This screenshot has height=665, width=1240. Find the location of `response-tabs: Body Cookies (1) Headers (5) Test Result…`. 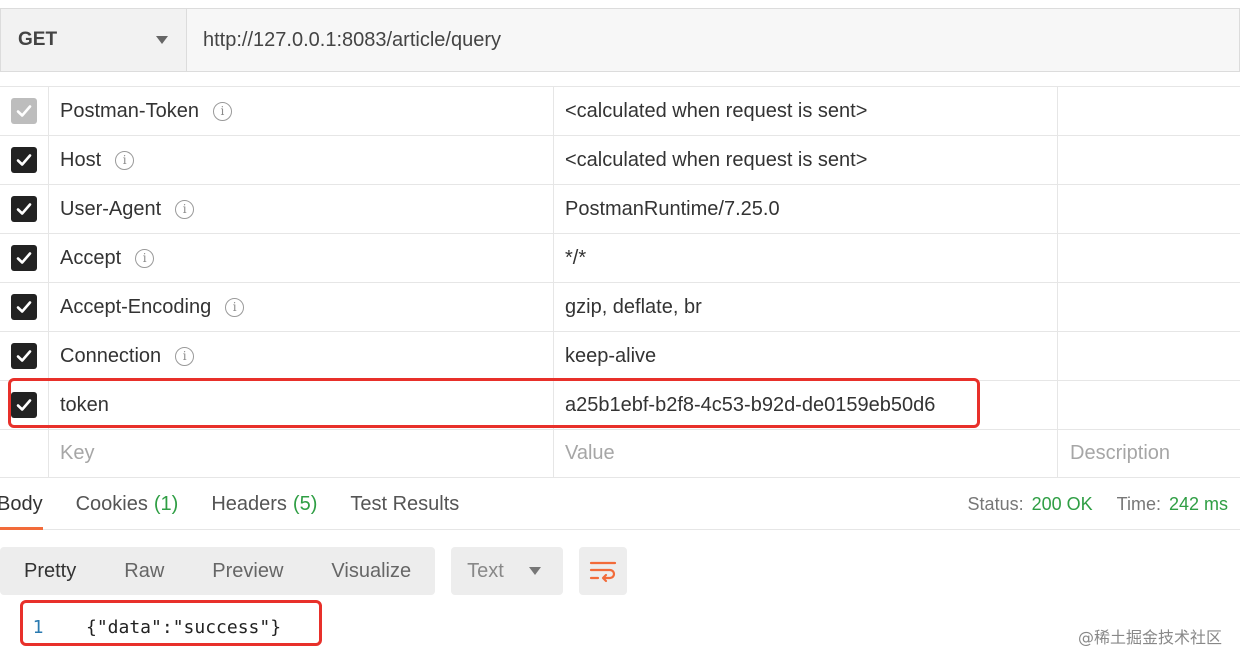

response-tabs: Body Cookies (1) Headers (5) Test Result… is located at coordinates (620, 505).